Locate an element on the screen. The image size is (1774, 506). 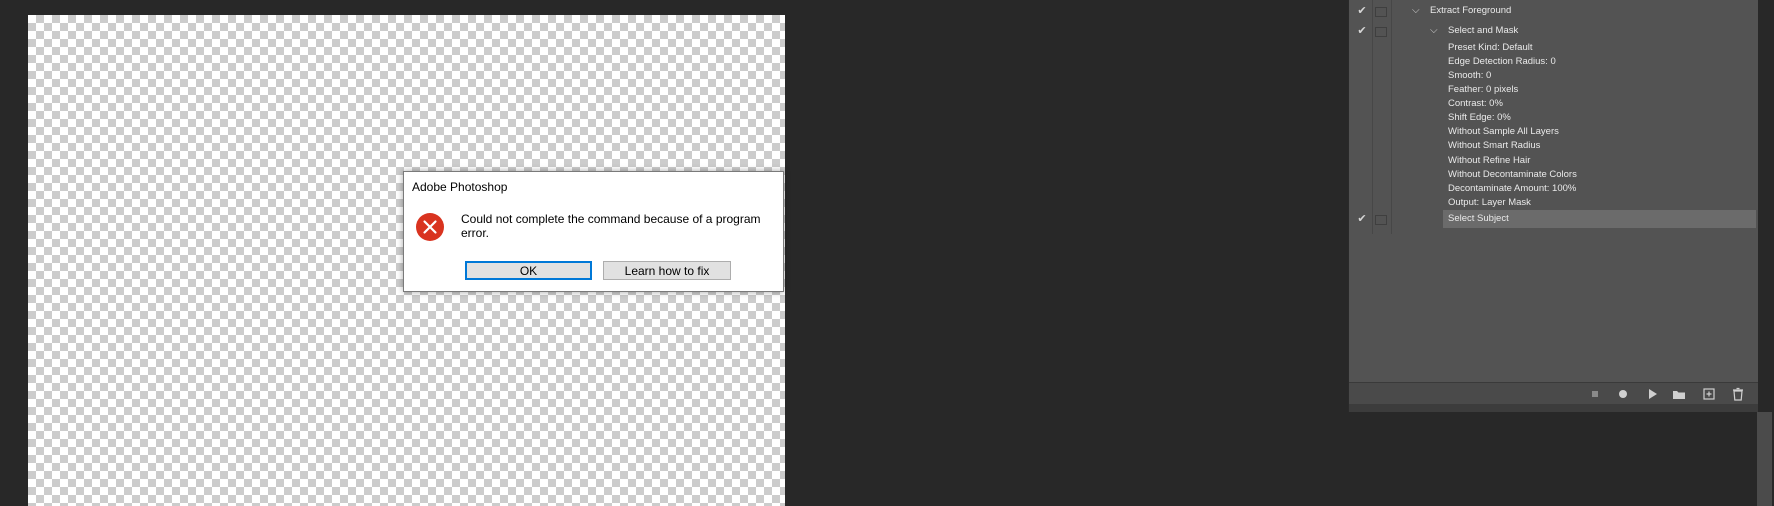
action-step-label: Output: Layer Mask is located at coordinates (1489, 202).